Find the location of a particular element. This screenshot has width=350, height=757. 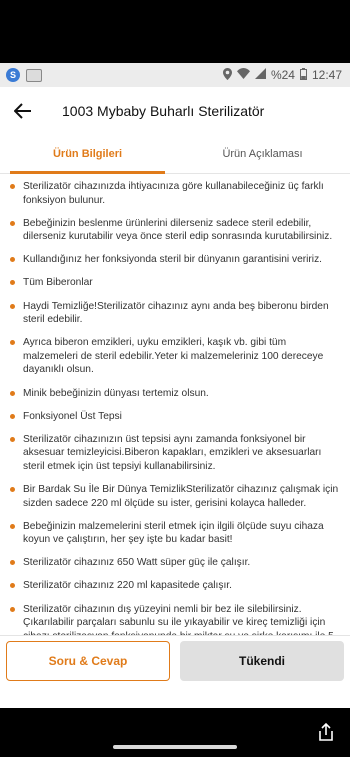

list-item: Fonksiyonel Üst Tepsi is located at coordinates (175, 417).